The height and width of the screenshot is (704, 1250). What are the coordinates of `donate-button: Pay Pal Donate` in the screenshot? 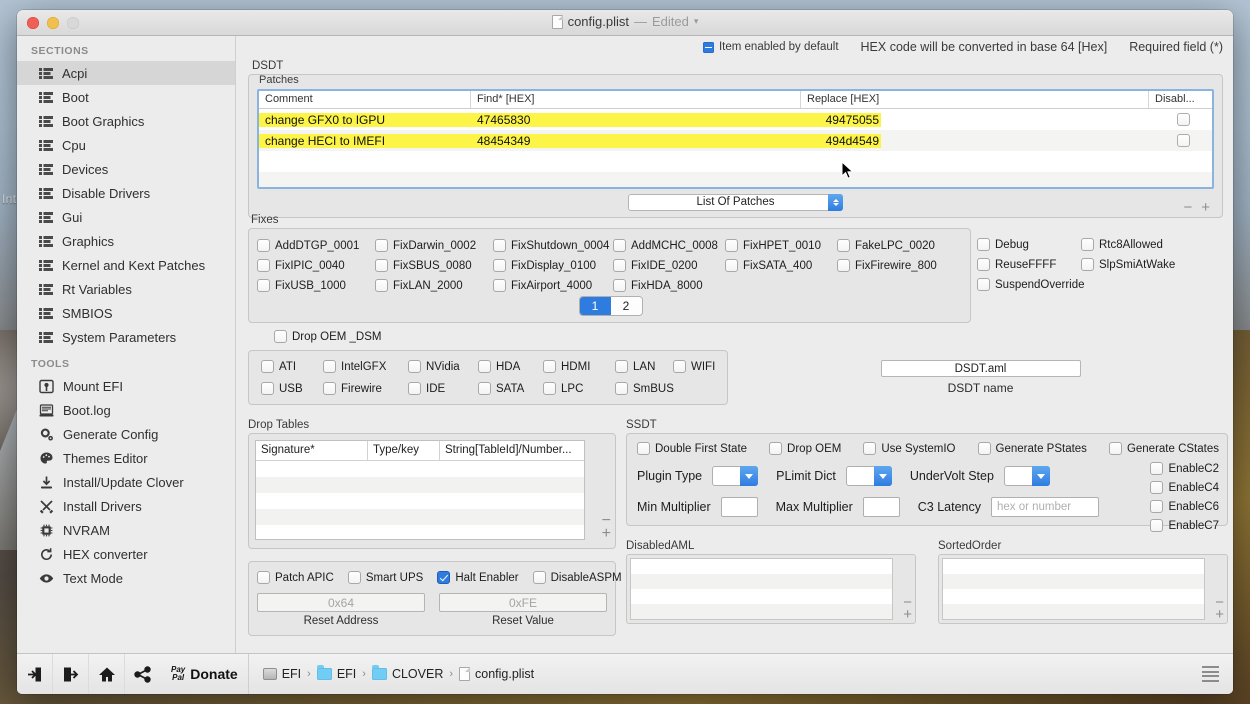 It's located at (204, 674).